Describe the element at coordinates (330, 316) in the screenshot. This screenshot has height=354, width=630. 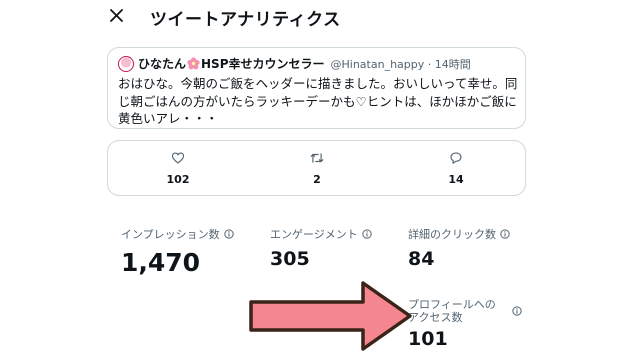
I see `arrow-right-icon` at that location.